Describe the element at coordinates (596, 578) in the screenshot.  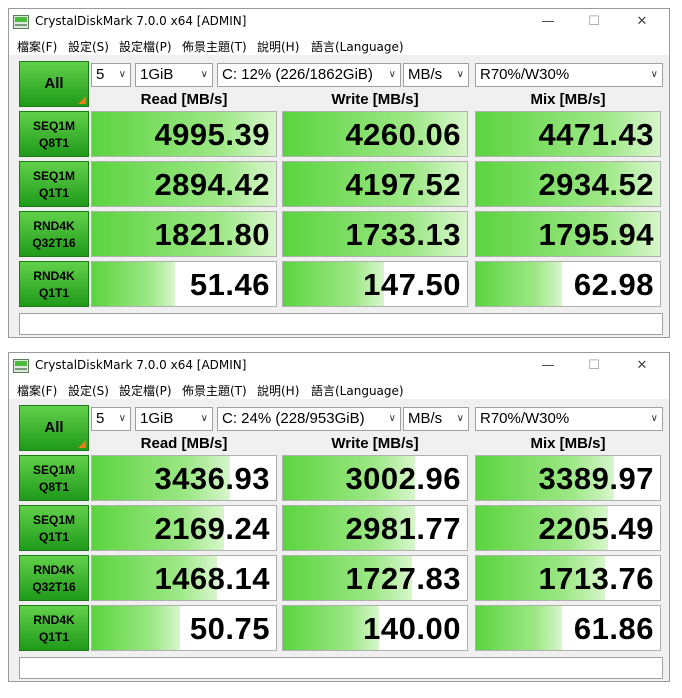
I see `mix-value: 1713.76` at that location.